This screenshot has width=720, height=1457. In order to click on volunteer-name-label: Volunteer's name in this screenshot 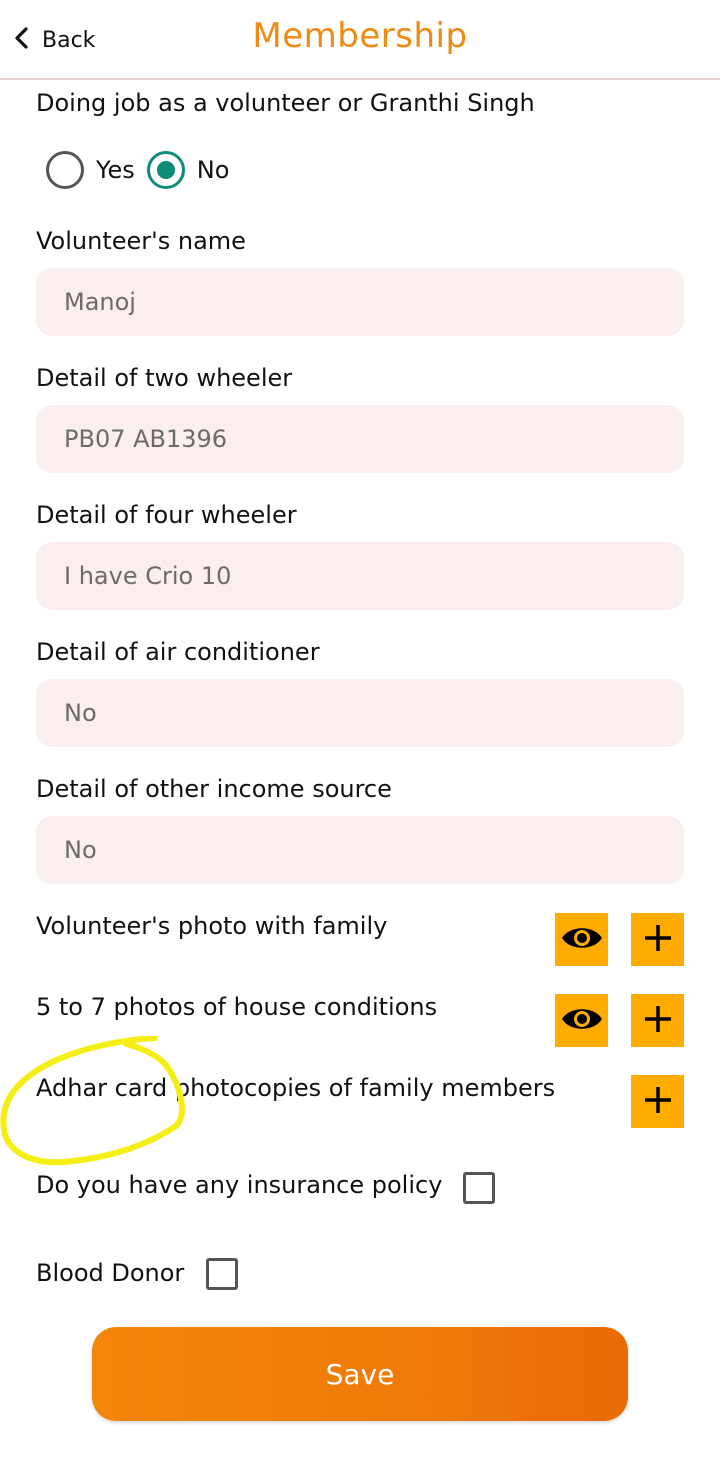, I will do `click(141, 241)`.